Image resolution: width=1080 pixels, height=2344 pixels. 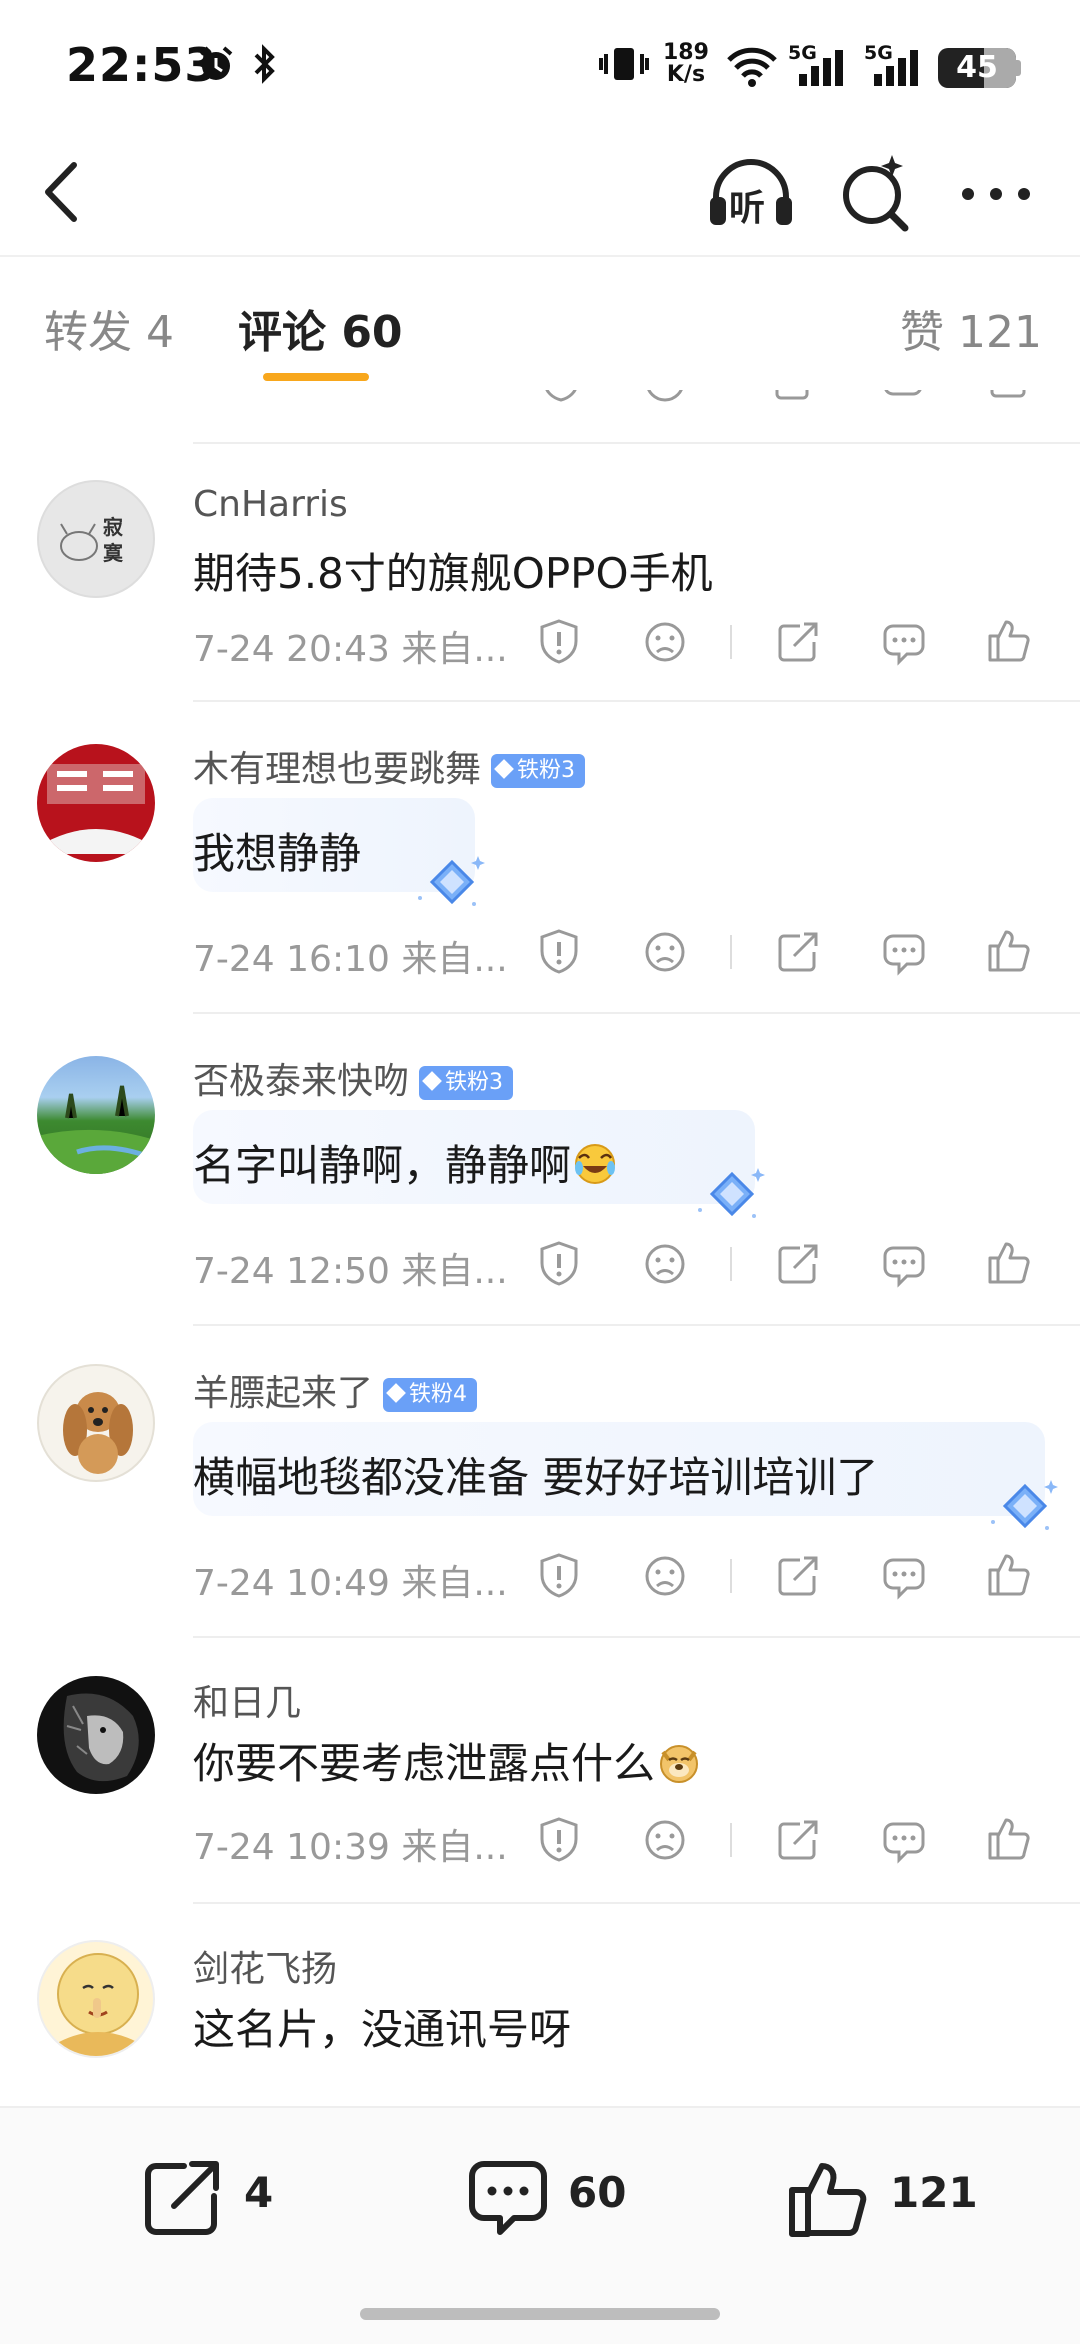 I want to click on comment-item: 剑花飞扬 这名片，没通讯号呀, so click(x=540, y=2005).